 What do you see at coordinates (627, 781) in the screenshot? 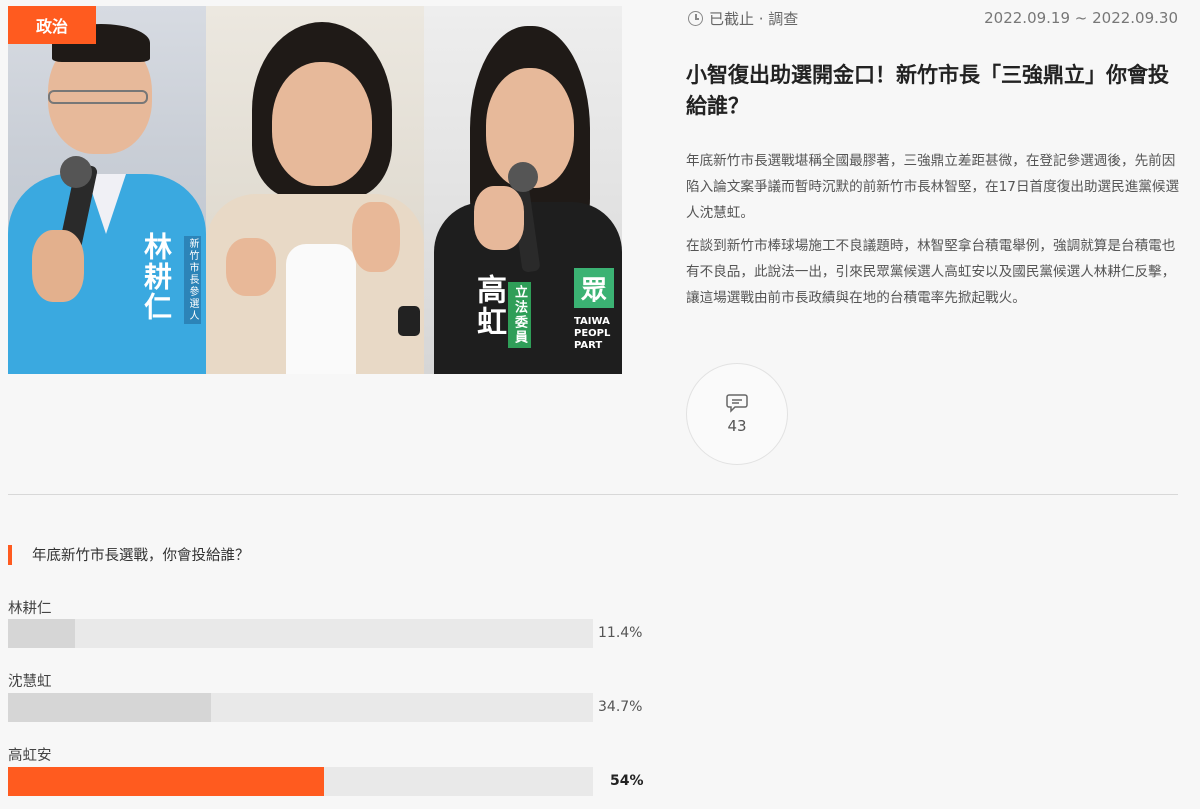
I see `poll-option-percent: 54%` at bounding box center [627, 781].